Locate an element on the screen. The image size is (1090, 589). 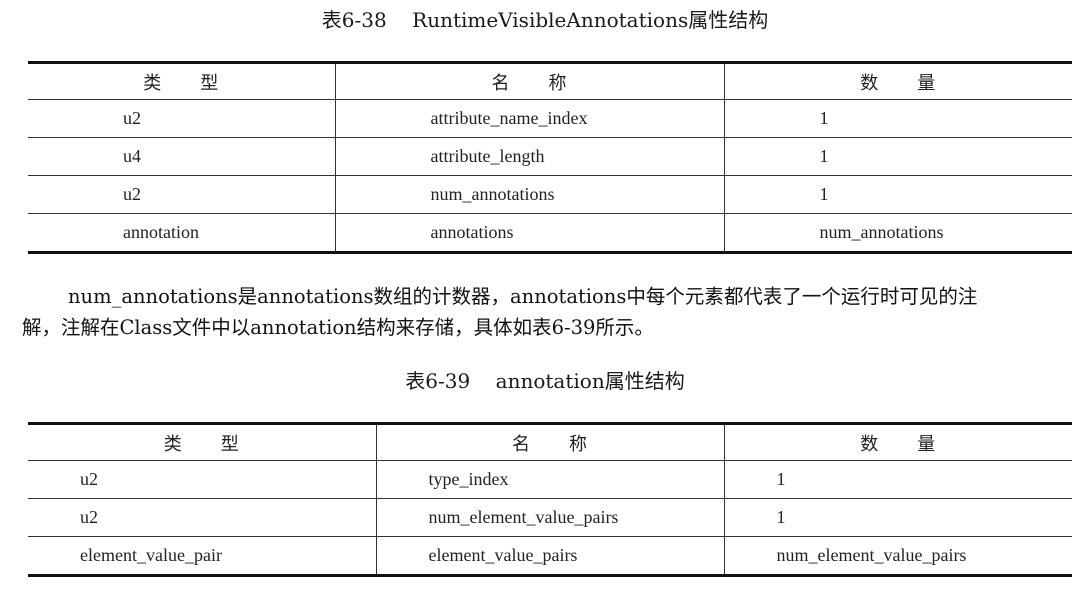
cell-type: element_value_pair is located at coordinates (202, 556).